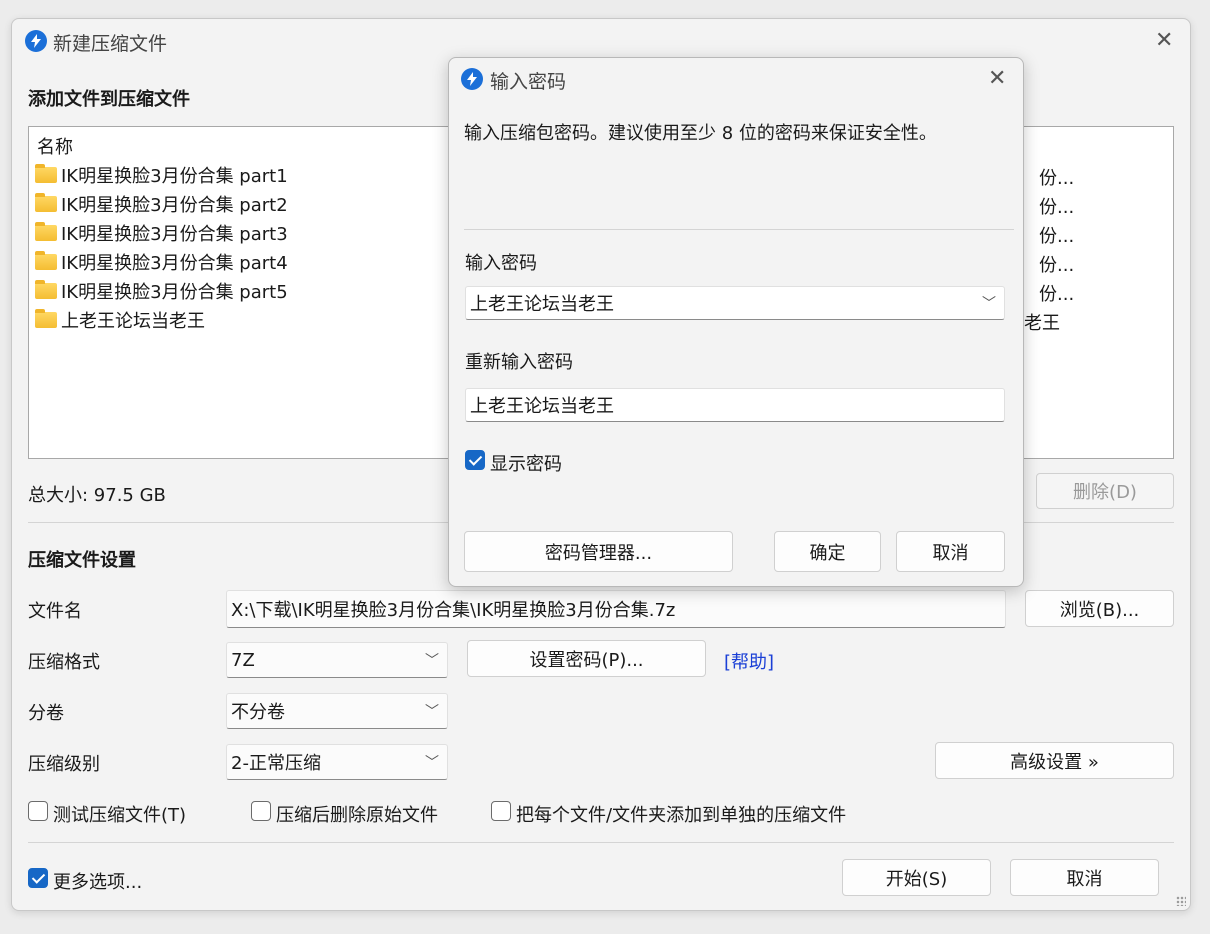 The image size is (1210, 934). I want to click on help-link: [帮助], so click(749, 661).